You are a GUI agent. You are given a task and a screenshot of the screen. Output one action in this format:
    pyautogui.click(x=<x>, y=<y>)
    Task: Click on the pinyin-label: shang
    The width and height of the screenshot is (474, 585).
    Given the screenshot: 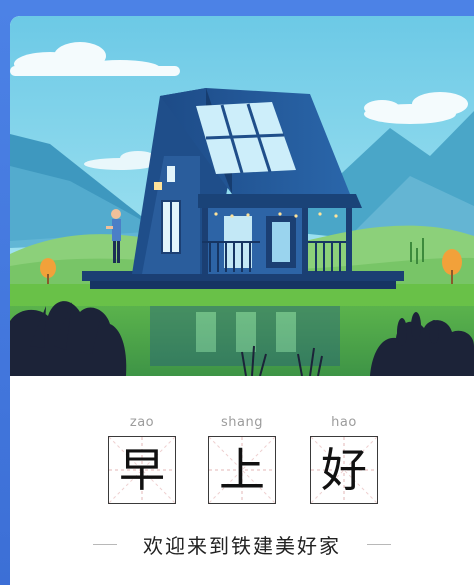 What is the action you would take?
    pyautogui.click(x=242, y=422)
    